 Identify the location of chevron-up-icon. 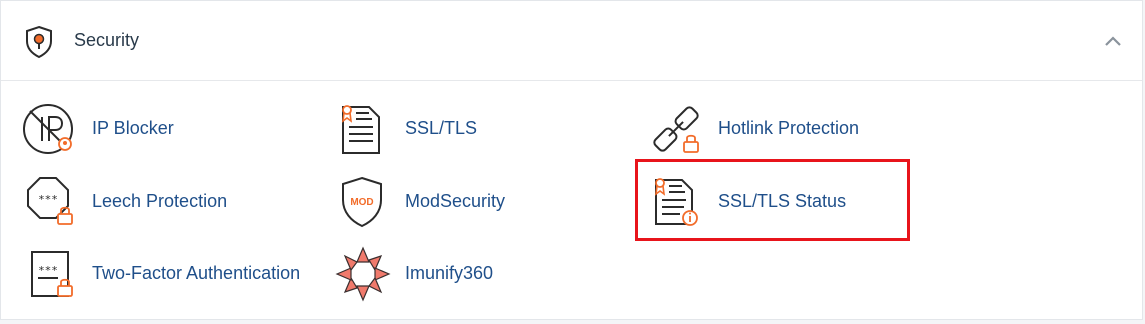
(1113, 41).